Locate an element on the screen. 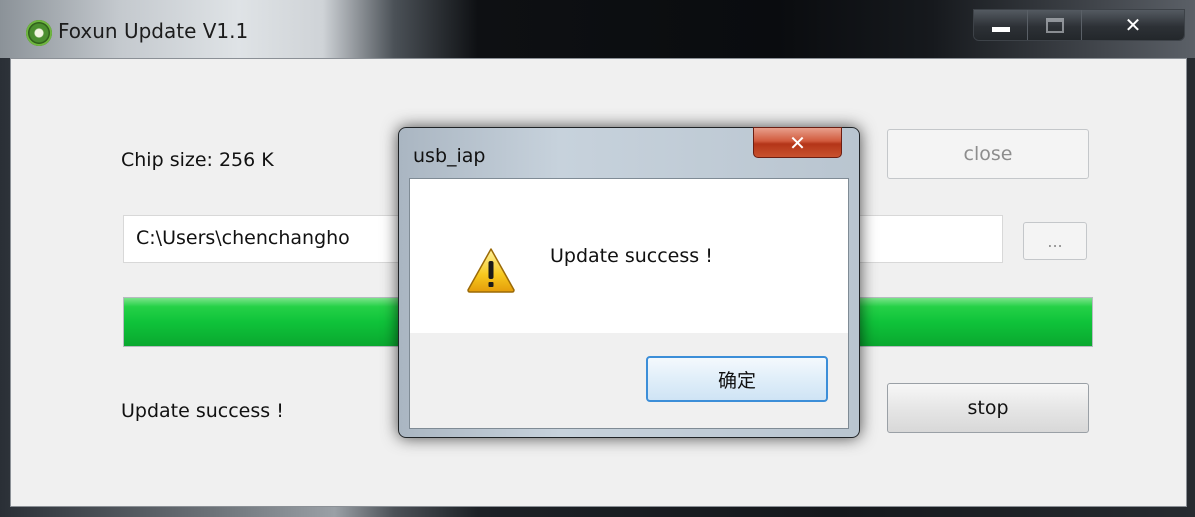 This screenshot has width=1195, height=517. warning-icon is located at coordinates (491, 270).